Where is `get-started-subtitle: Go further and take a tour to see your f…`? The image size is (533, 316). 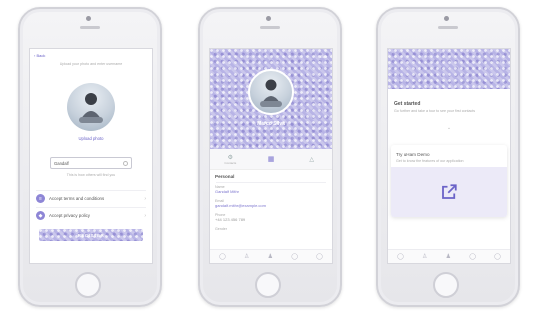 get-started-subtitle: Go further and take a tour to see your f… is located at coordinates (435, 111).